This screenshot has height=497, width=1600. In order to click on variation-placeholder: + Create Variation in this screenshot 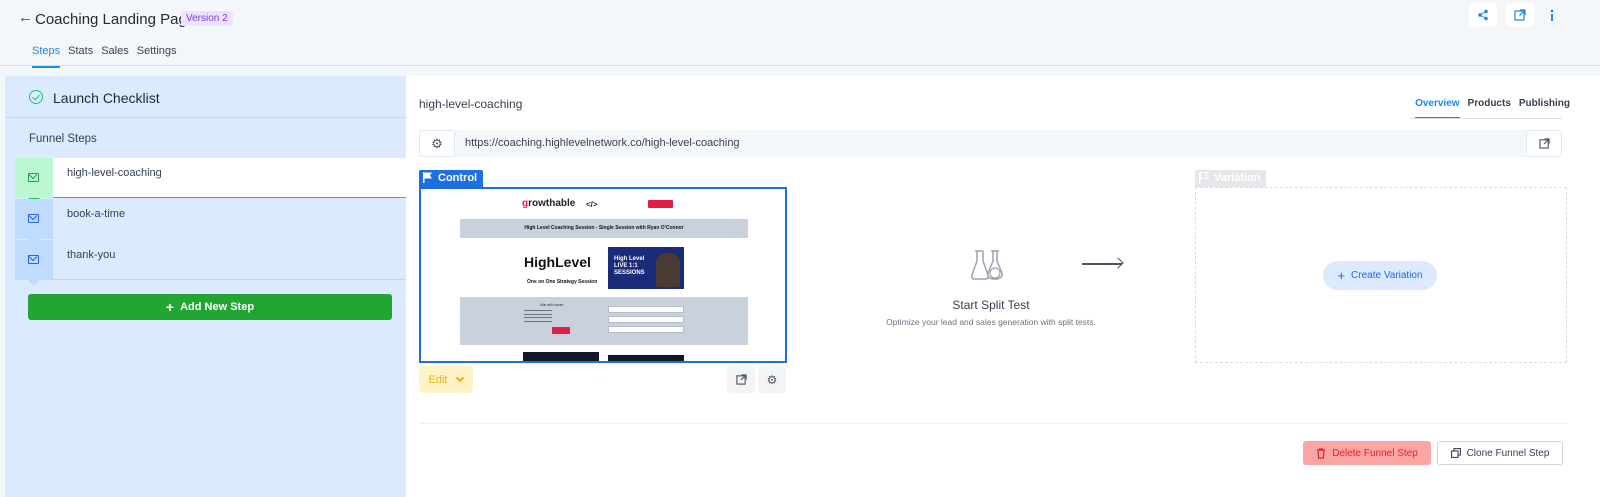, I will do `click(1381, 275)`.